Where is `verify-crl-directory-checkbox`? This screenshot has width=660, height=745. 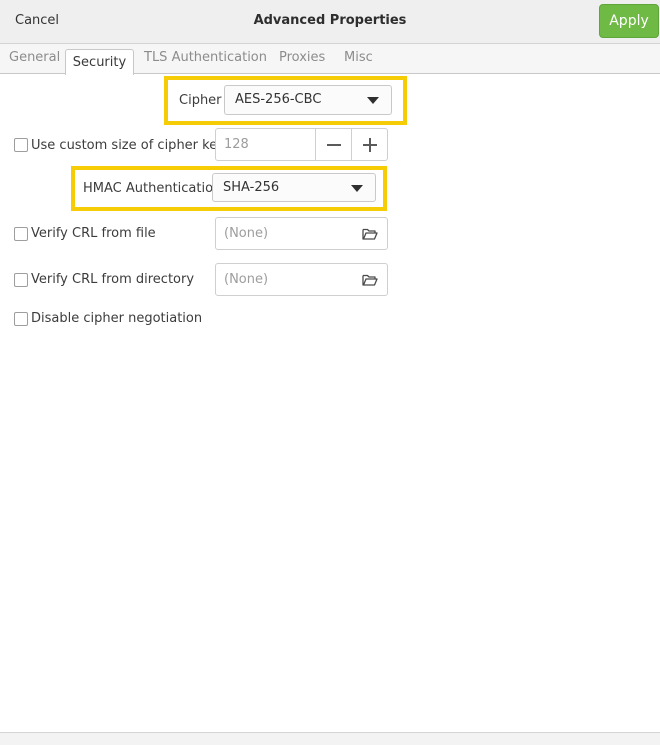 verify-crl-directory-checkbox is located at coordinates (21, 280).